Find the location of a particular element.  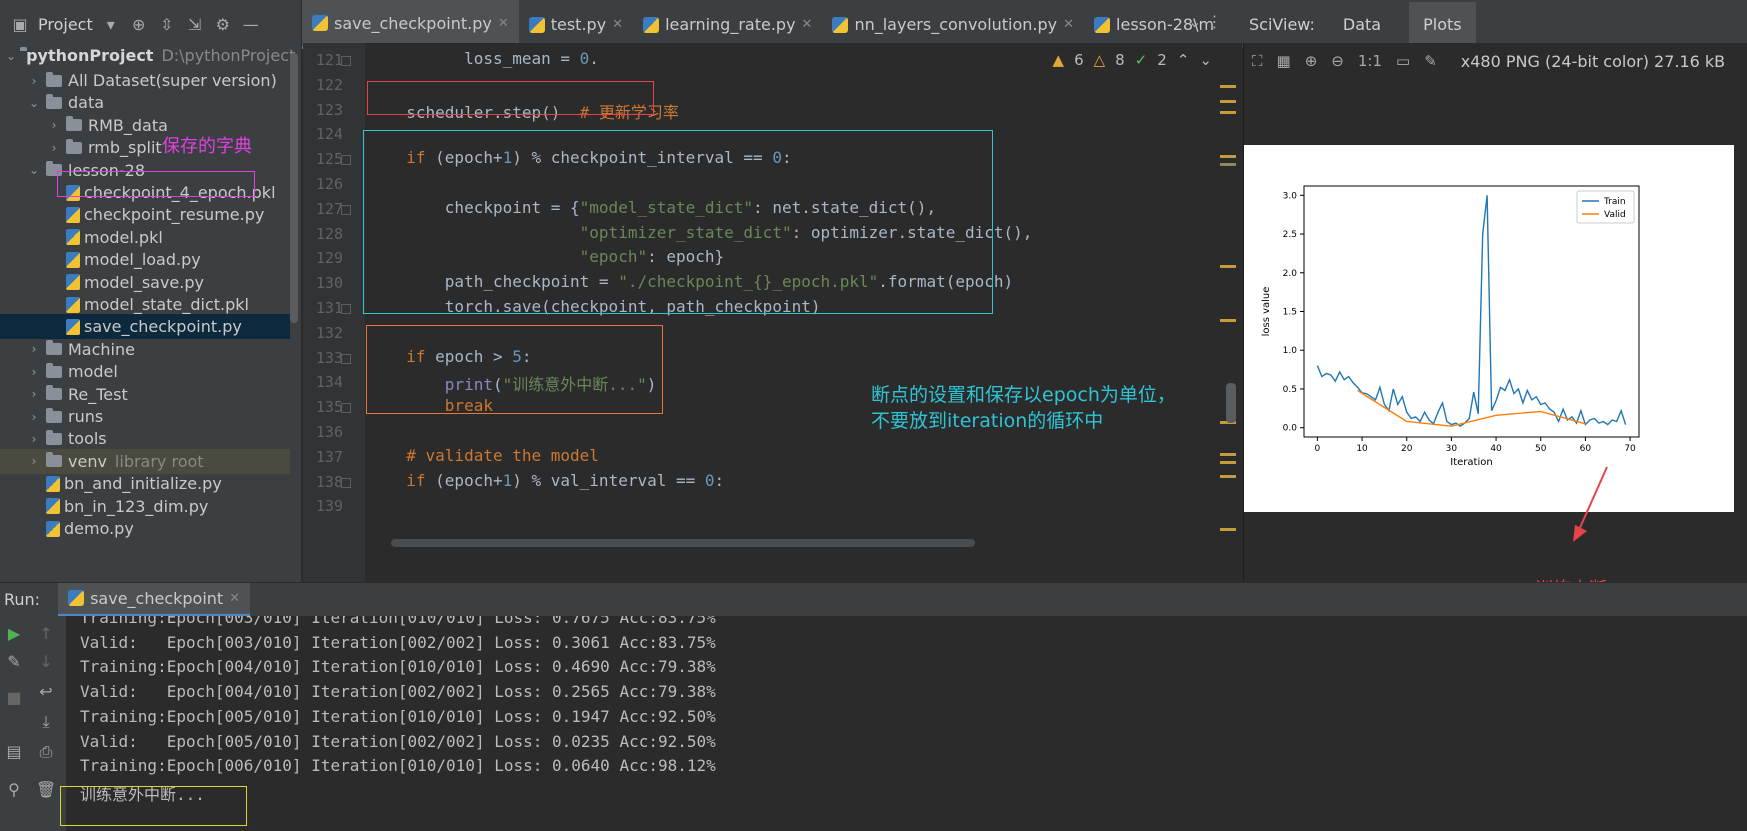

soft-wrap-icon: ↩ is located at coordinates (46, 692).